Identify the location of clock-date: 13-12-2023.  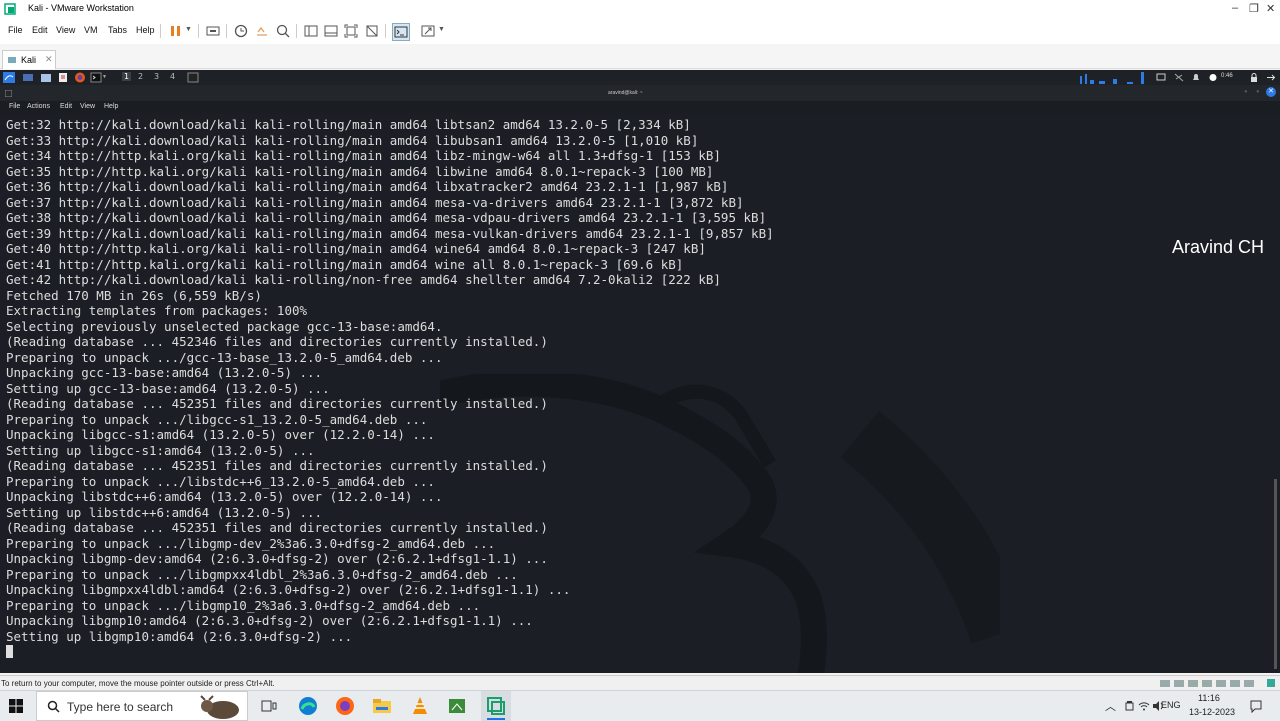
(1212, 712).